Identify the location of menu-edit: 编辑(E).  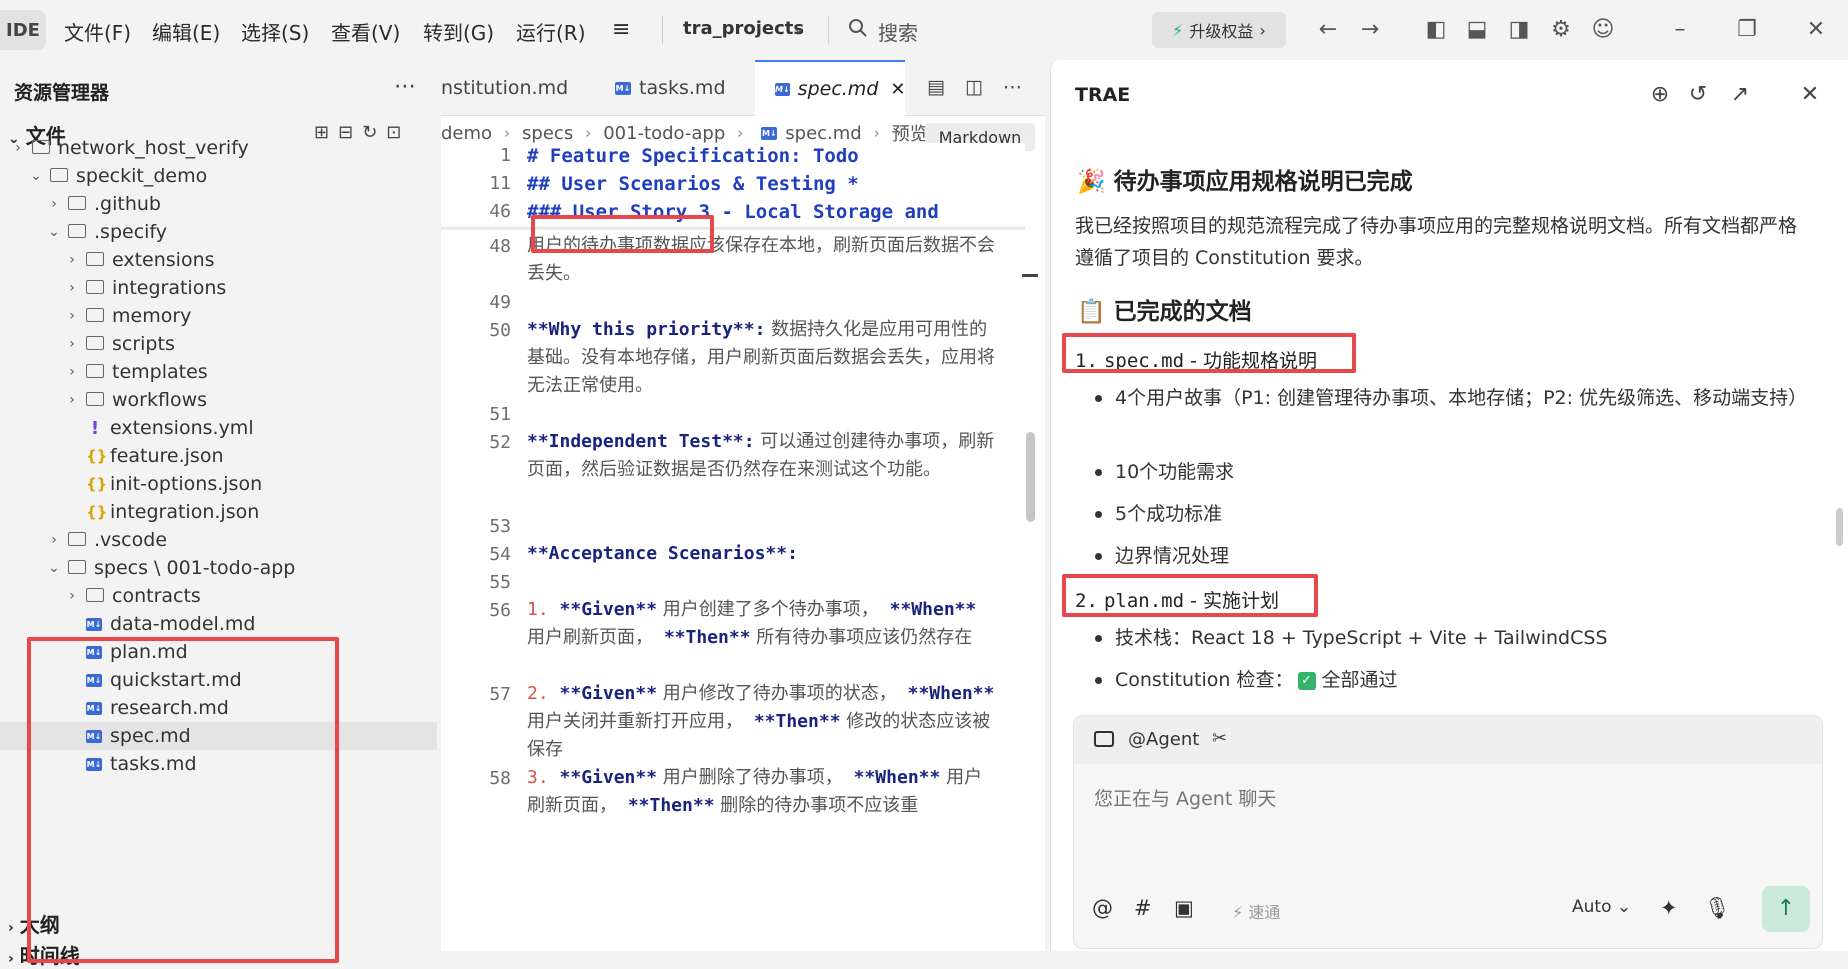
(186, 31).